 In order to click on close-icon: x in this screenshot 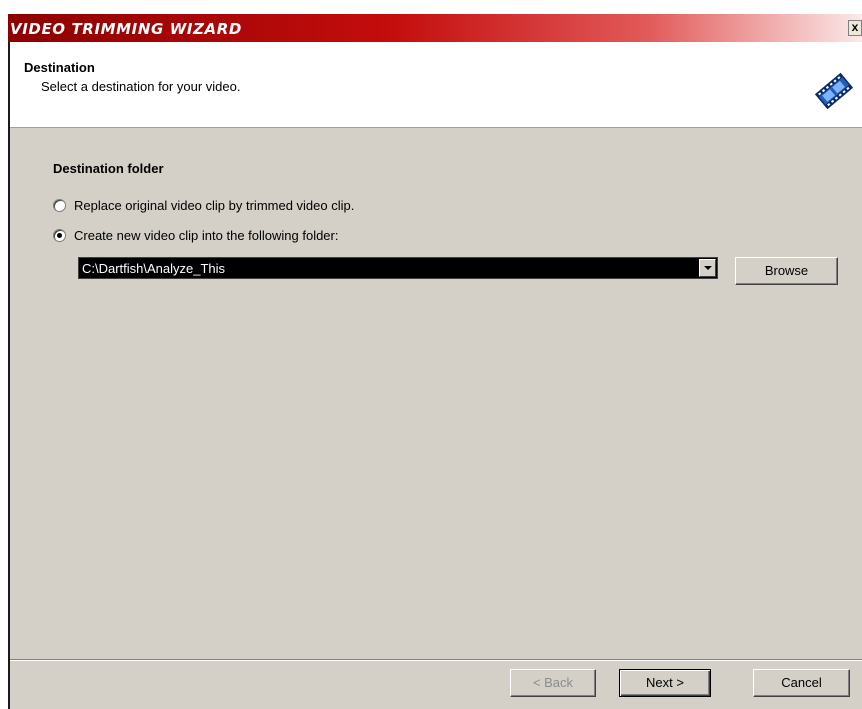, I will do `click(855, 27)`.